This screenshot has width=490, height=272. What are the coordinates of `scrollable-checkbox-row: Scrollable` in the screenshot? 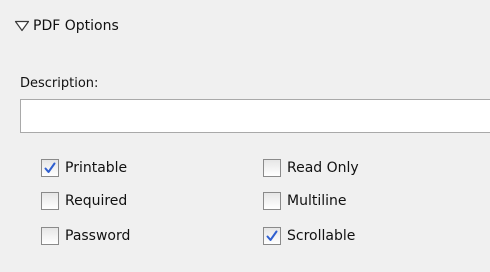 It's located at (309, 236).